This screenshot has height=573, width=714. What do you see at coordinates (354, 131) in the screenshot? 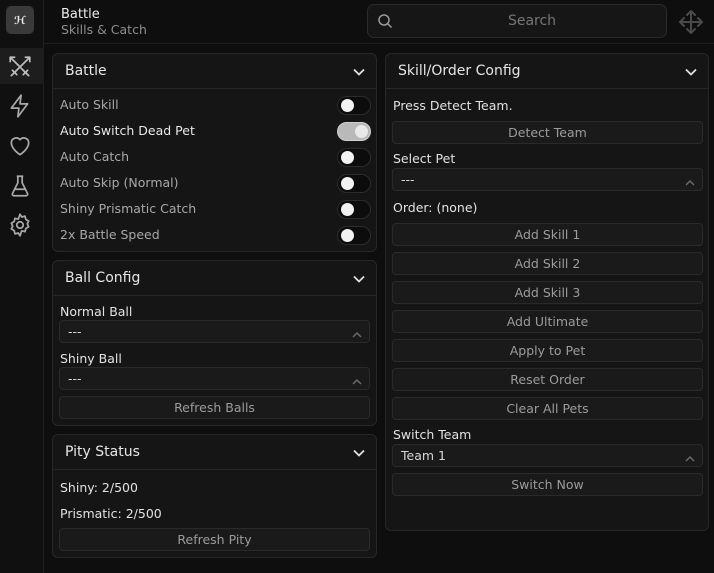
I see `auto-switch-dead-pet-toggle` at bounding box center [354, 131].